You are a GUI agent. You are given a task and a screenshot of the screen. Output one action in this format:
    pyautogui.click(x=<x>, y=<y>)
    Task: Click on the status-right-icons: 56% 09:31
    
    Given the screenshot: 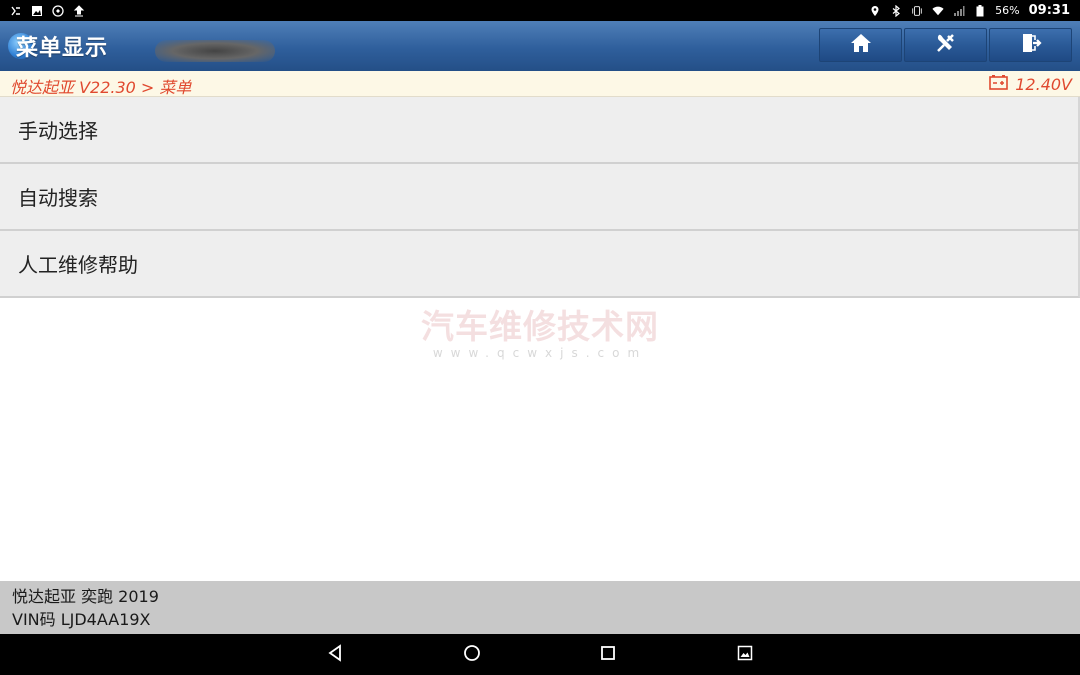 What is the action you would take?
    pyautogui.click(x=969, y=10)
    